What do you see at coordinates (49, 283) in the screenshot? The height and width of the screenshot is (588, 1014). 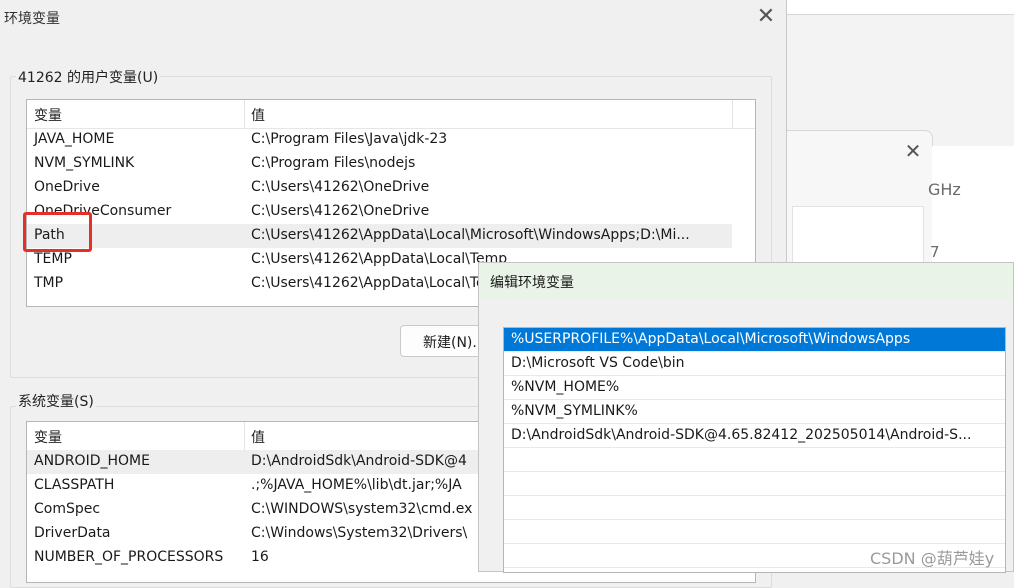 I see `variable-name: TMP` at bounding box center [49, 283].